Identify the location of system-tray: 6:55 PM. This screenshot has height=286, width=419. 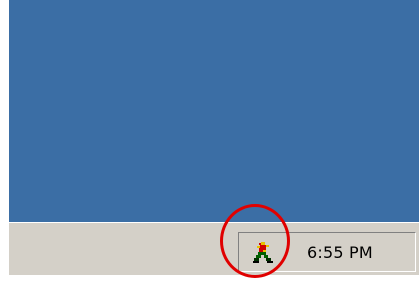
(327, 252).